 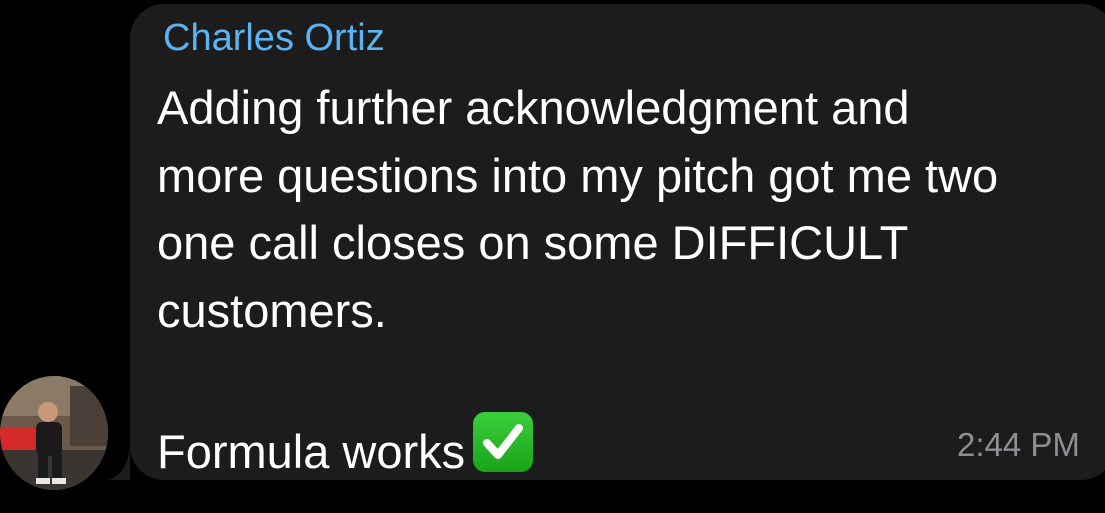 What do you see at coordinates (578, 175) in the screenshot?
I see `message-line: more questions into my pitch got me two` at bounding box center [578, 175].